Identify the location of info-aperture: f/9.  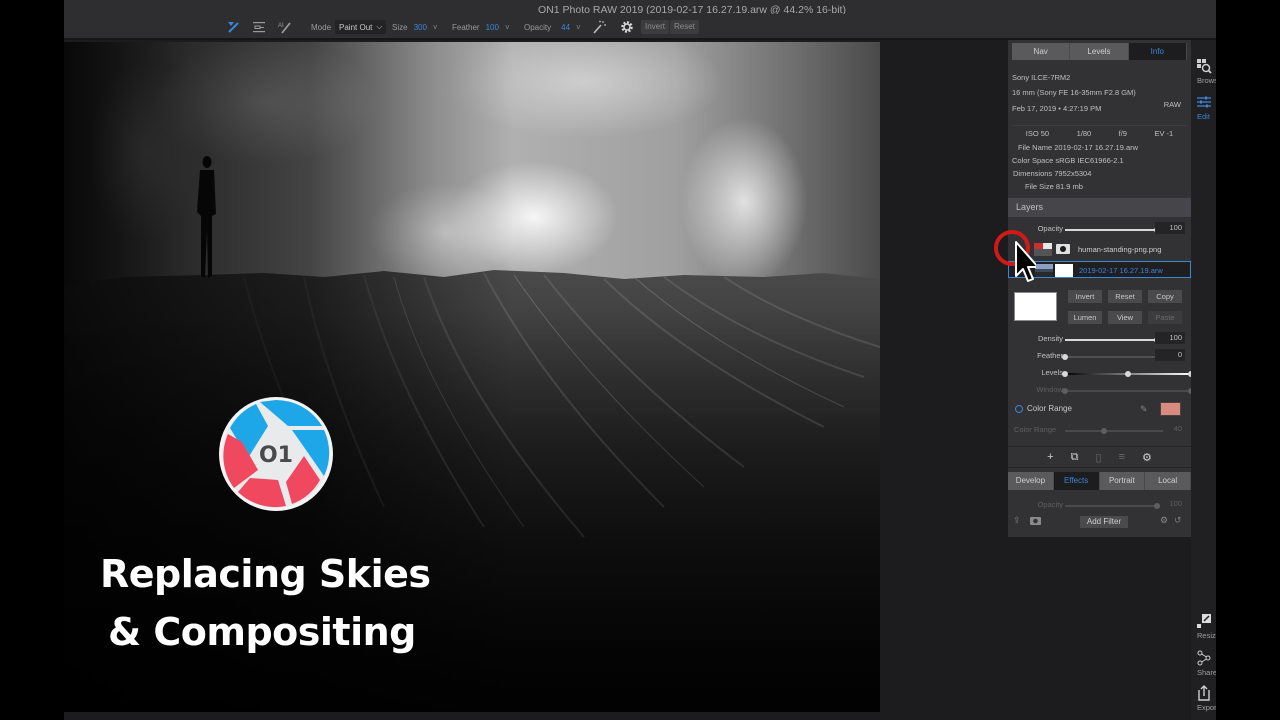
(1122, 133).